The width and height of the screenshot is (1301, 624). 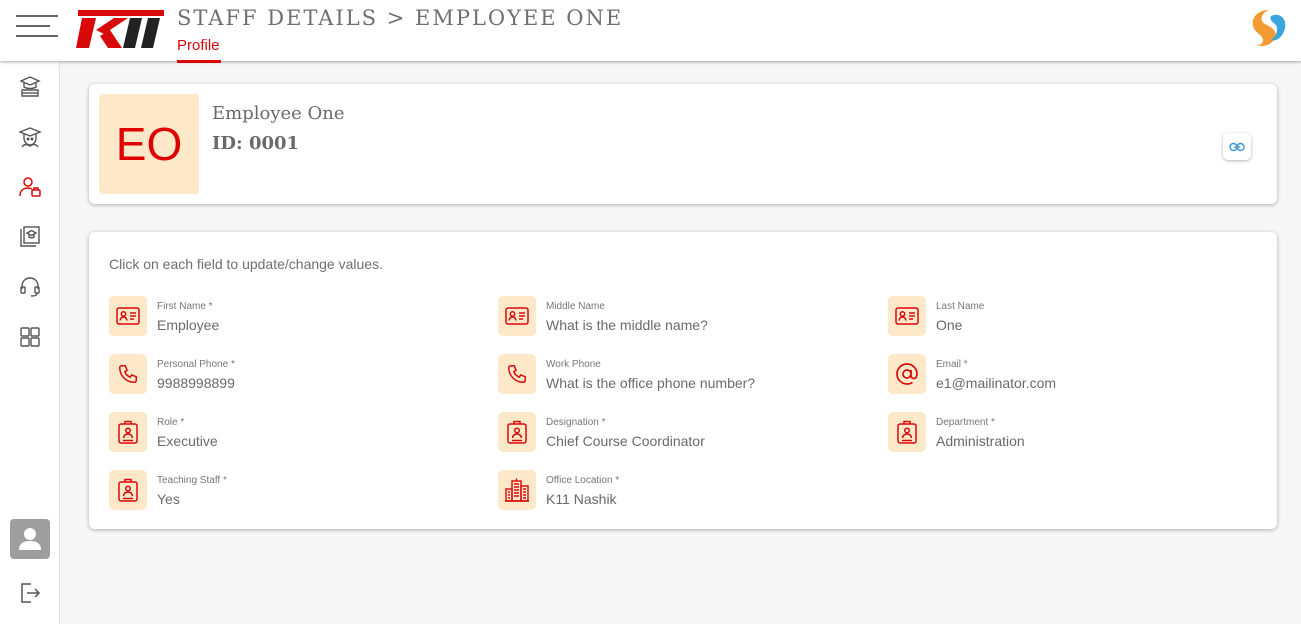 What do you see at coordinates (573, 364) in the screenshot?
I see `field-label: Work Phone` at bounding box center [573, 364].